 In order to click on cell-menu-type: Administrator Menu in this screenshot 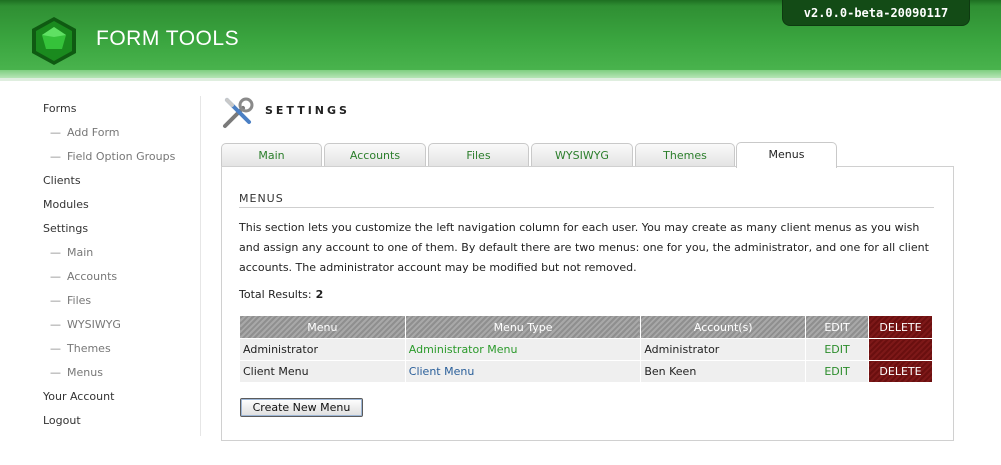, I will do `click(523, 349)`.